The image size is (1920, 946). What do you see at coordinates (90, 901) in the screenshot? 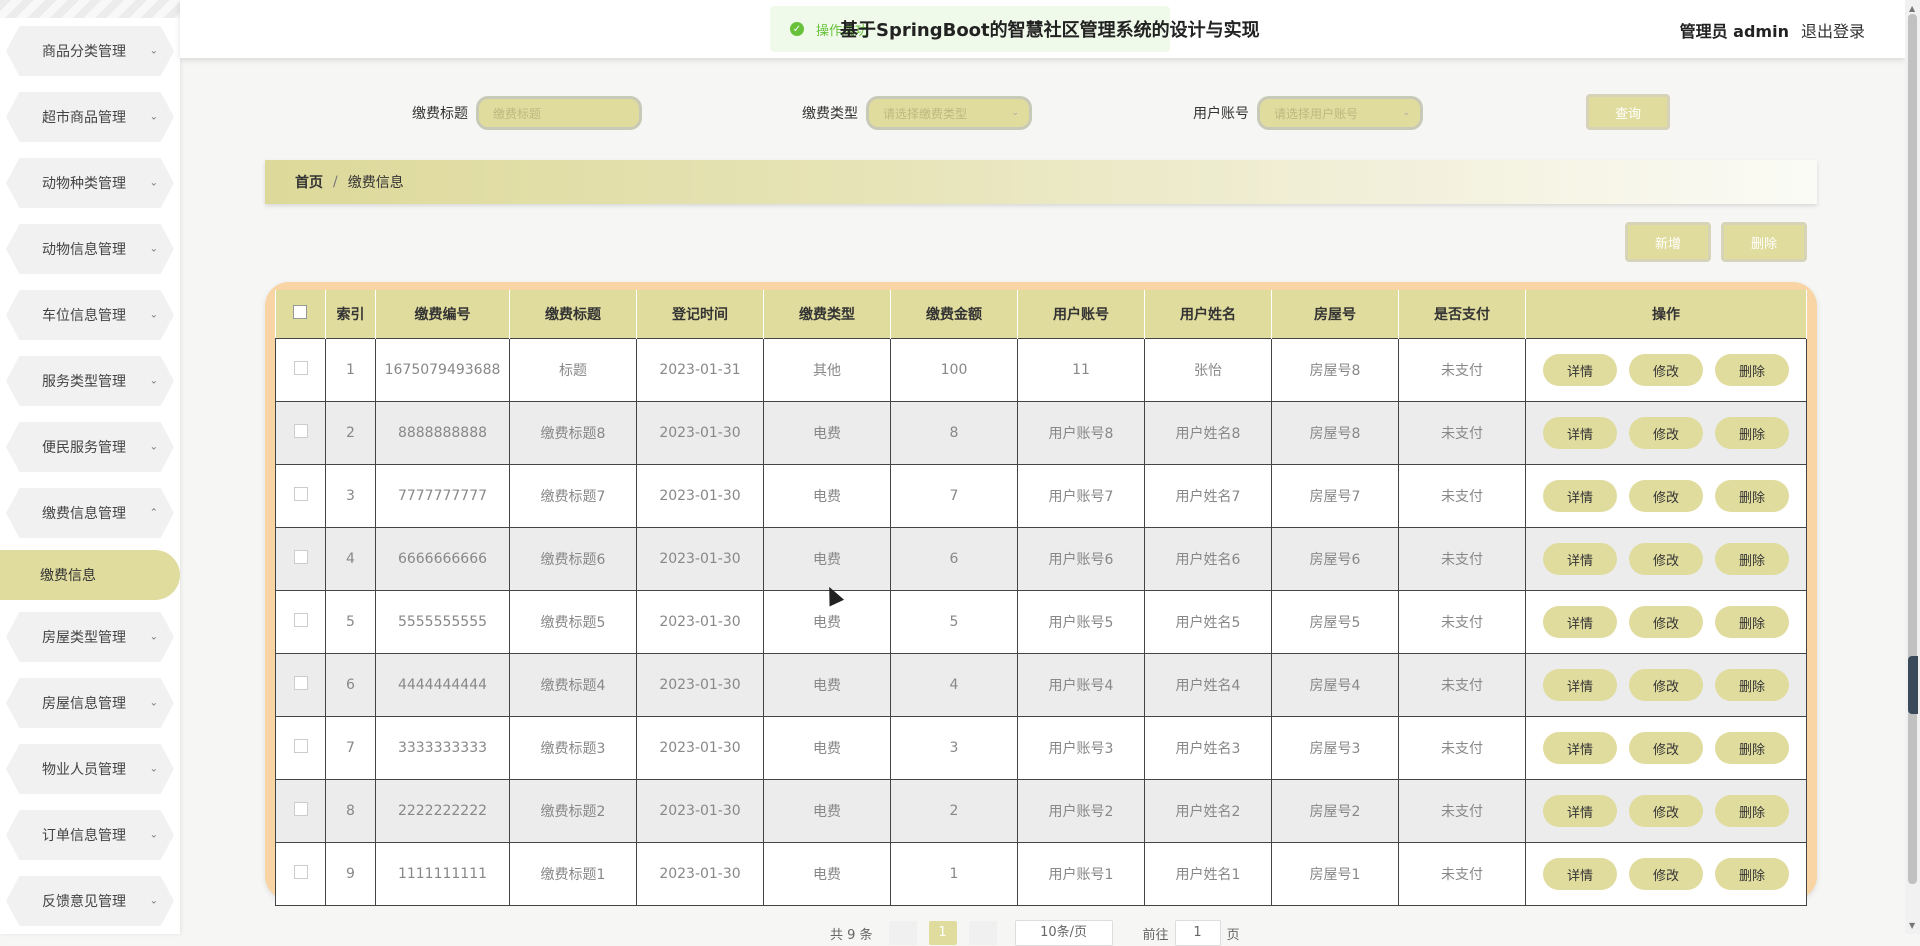
I see `sidebar-item-feedback: 反馈意见管理 ⌄` at bounding box center [90, 901].